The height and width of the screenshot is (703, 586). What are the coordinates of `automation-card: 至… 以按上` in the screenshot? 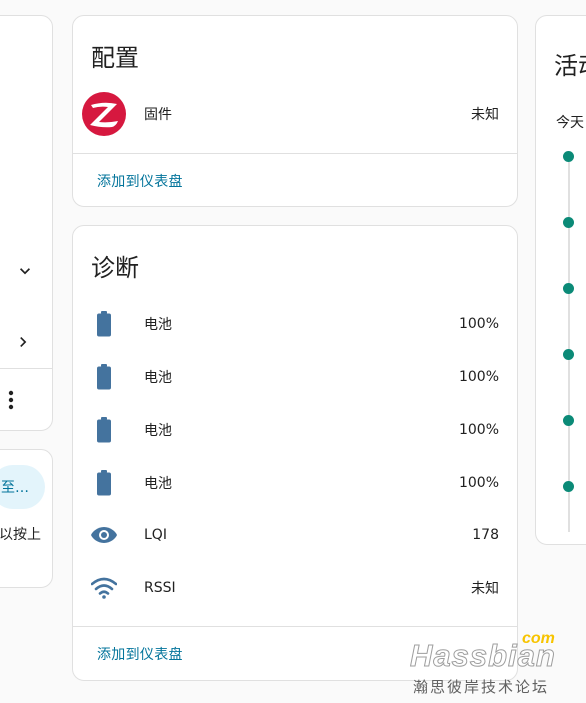 It's located at (26, 518).